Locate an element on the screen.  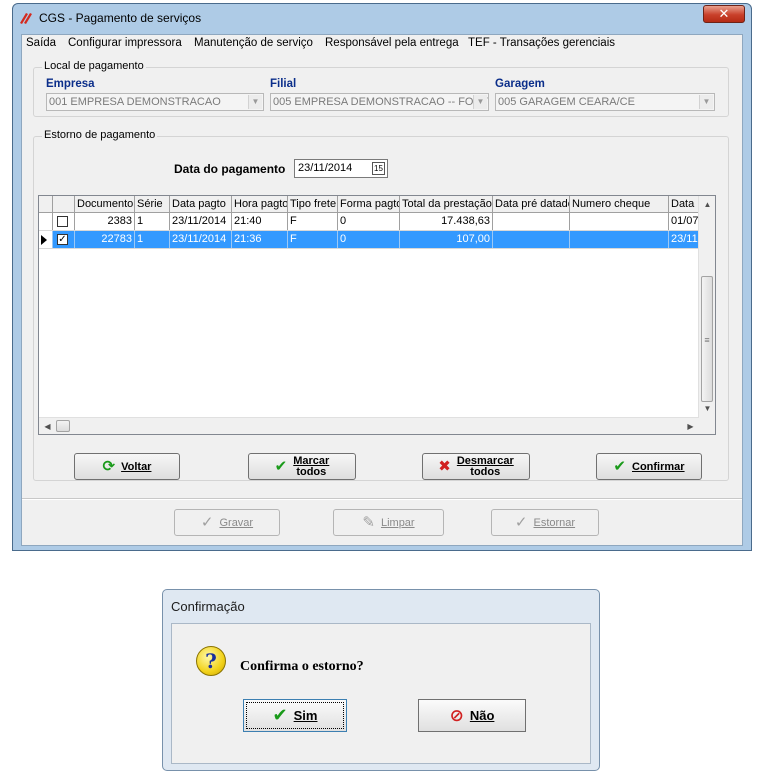
grid-header-cell: Forma pagto is located at coordinates (369, 204).